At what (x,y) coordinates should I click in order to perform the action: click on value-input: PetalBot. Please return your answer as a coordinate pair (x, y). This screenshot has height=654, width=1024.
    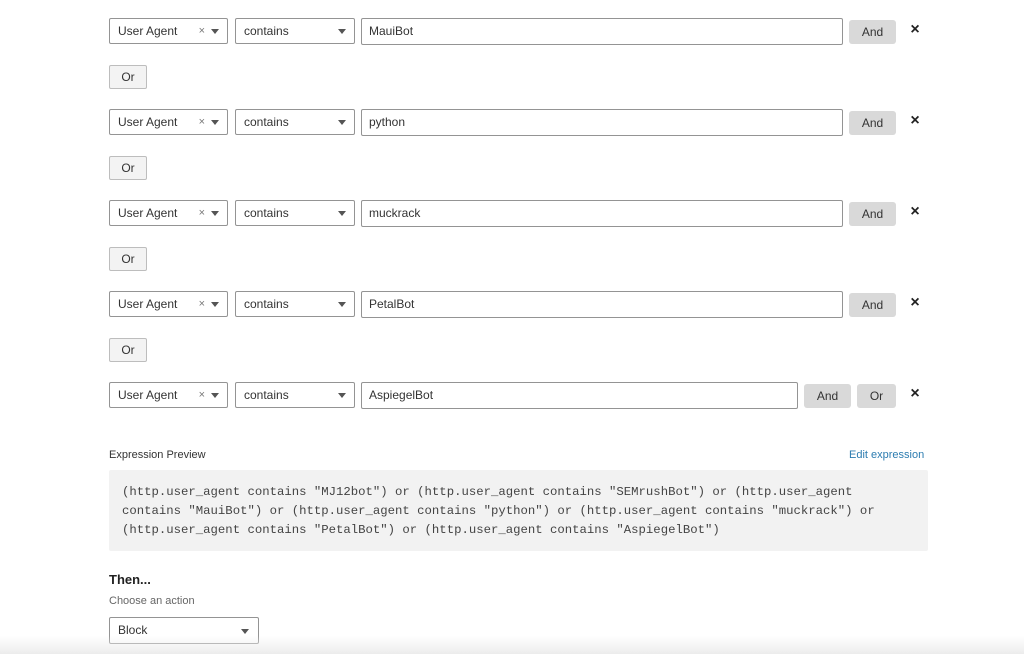
    Looking at the image, I should click on (602, 304).